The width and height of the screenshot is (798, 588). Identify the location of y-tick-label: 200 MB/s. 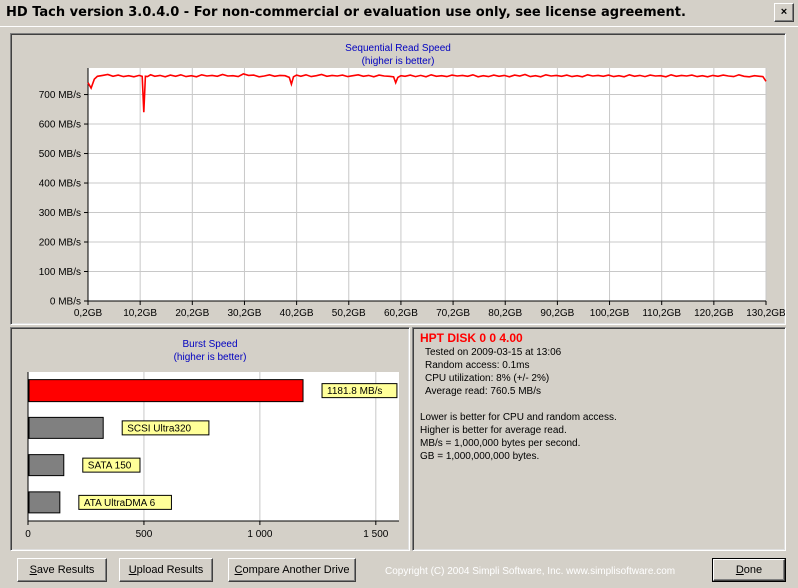
(60, 243).